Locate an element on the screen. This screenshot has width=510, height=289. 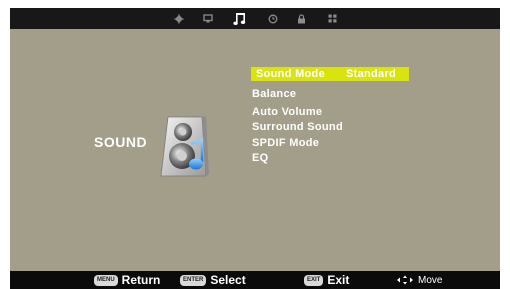
menu-item-surround-sound: Surround Sound is located at coordinates (297, 127).